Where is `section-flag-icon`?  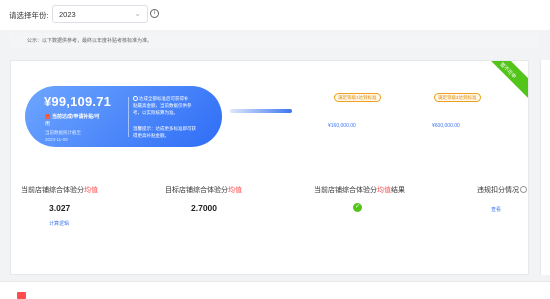
section-flag-icon is located at coordinates (21, 295).